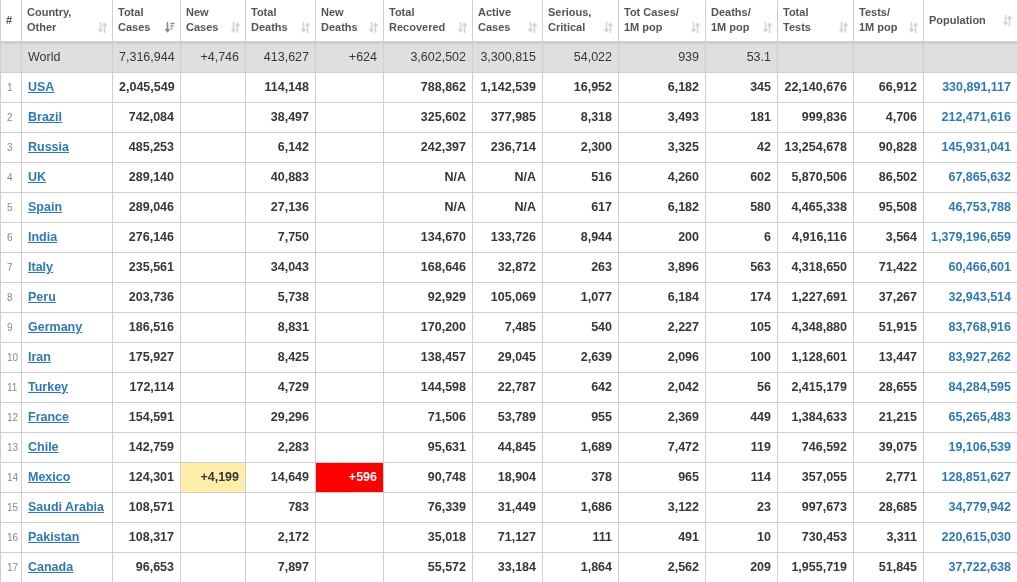 The image size is (1017, 582). Describe the element at coordinates (202, 20) in the screenshot. I see `column-header: New Cases` at that location.